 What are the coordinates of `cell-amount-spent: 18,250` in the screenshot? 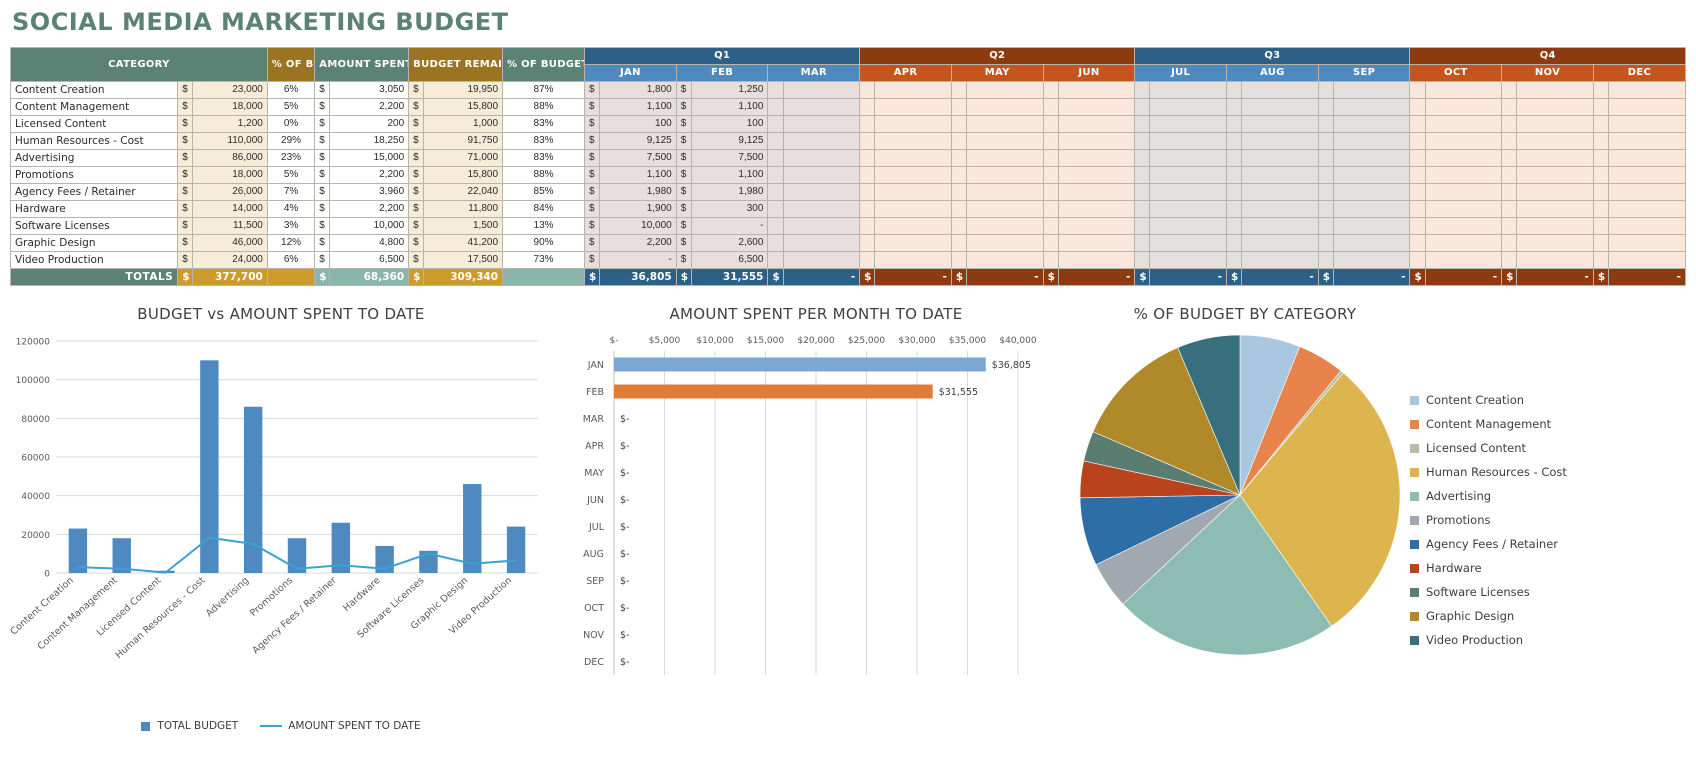 It's located at (369, 141).